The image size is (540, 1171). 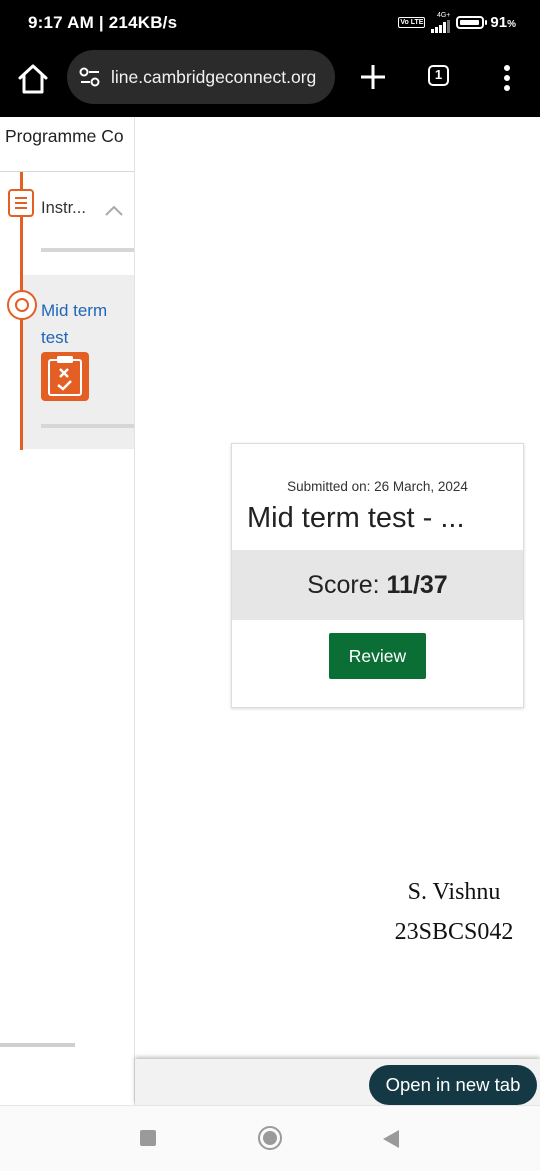 I want to click on system-nav-bar, so click(x=270, y=1138).